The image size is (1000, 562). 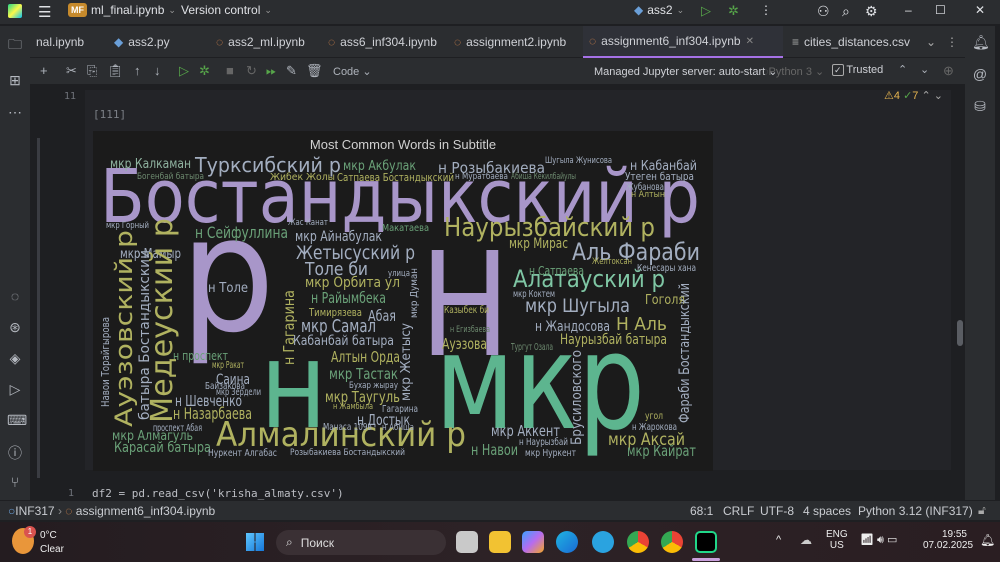 What do you see at coordinates (952, 42) in the screenshot?
I see `tabs-more-icon: ⋮` at bounding box center [952, 42].